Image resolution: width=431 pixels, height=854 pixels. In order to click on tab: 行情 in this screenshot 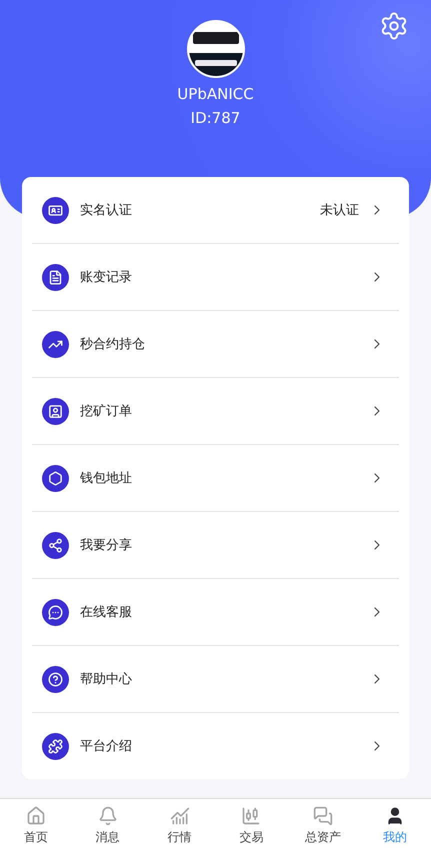, I will do `click(180, 837)`.